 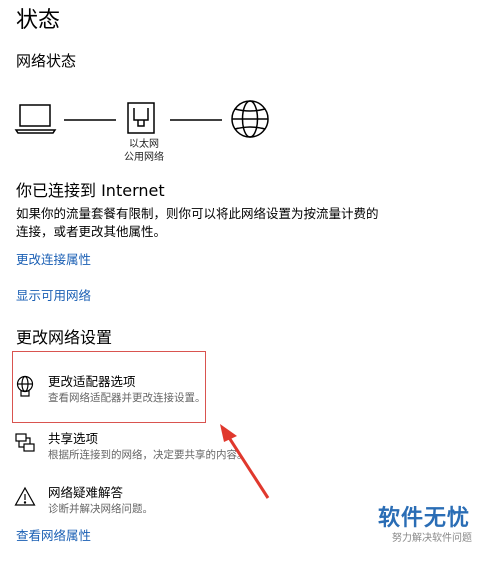 What do you see at coordinates (250, 119) in the screenshot?
I see `globe-icon` at bounding box center [250, 119].